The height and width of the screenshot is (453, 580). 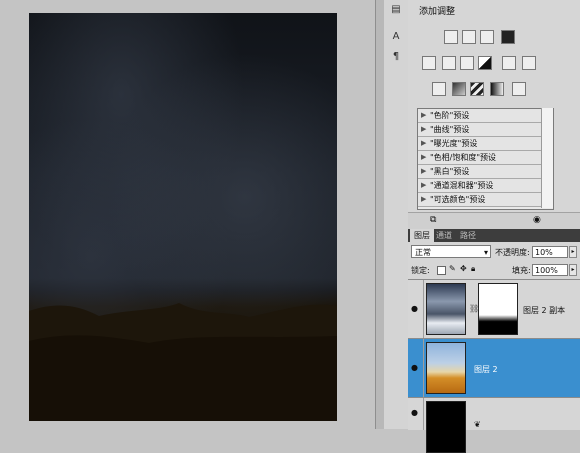 I want to click on layer-row: ● ❦, so click(x=494, y=425).